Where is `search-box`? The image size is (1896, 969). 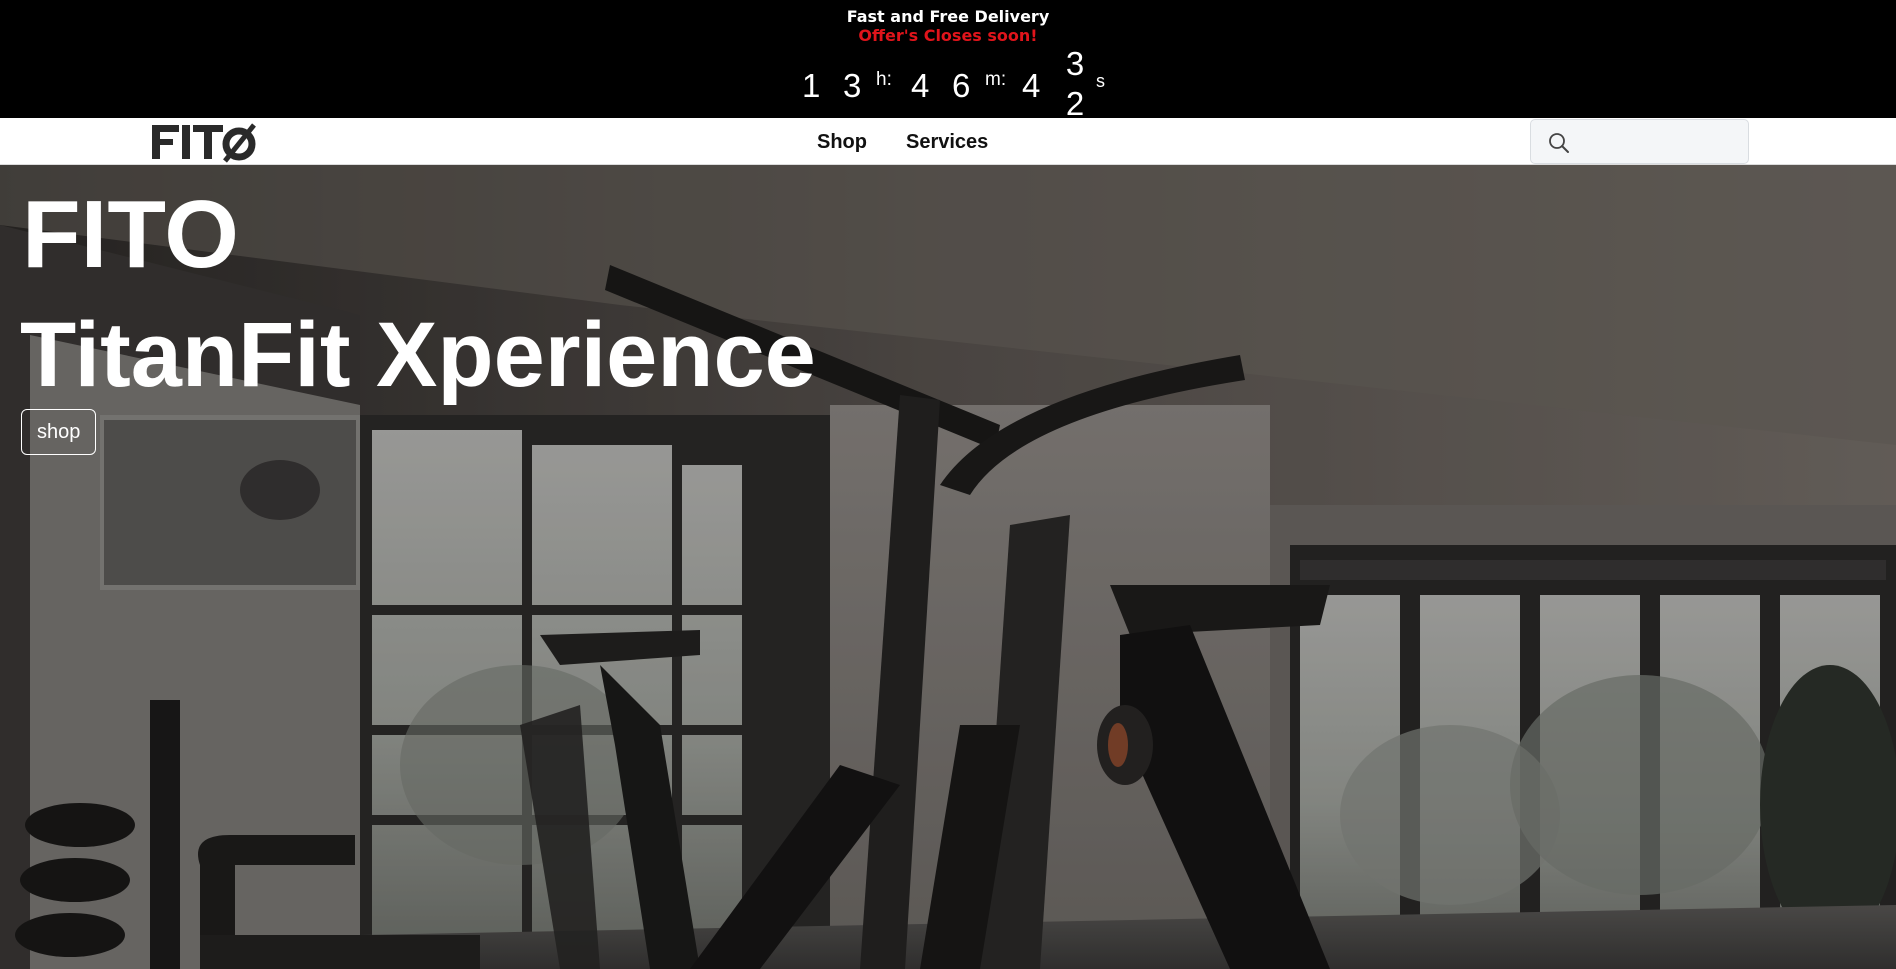
search-box is located at coordinates (1639, 141).